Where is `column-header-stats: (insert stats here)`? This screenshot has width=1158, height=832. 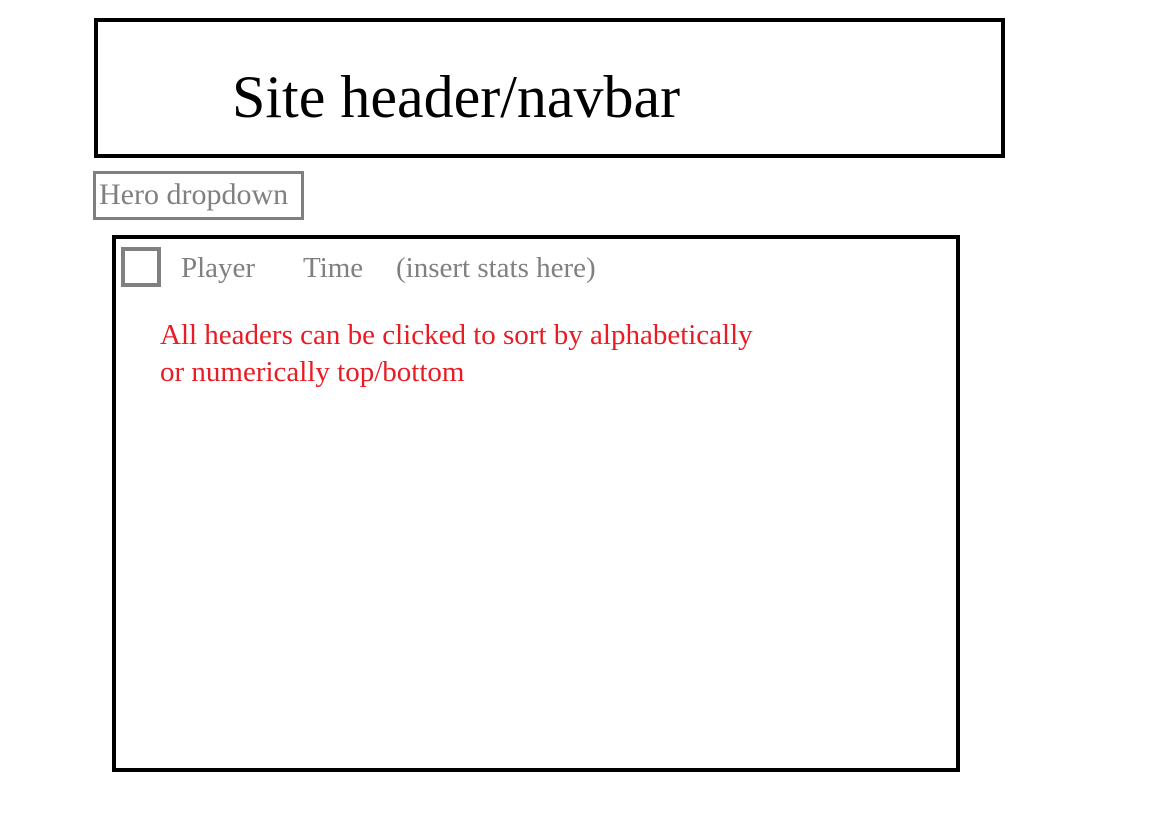
column-header-stats: (insert stats here) is located at coordinates (496, 268).